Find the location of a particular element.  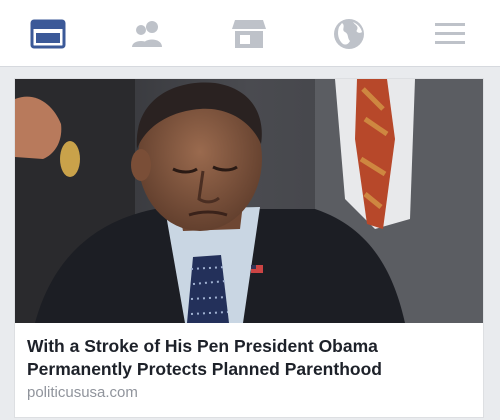

globe-icon is located at coordinates (349, 33).